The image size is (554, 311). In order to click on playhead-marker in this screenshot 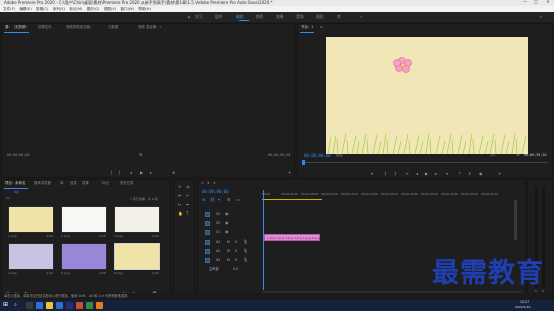, I will do `click(303, 162)`.